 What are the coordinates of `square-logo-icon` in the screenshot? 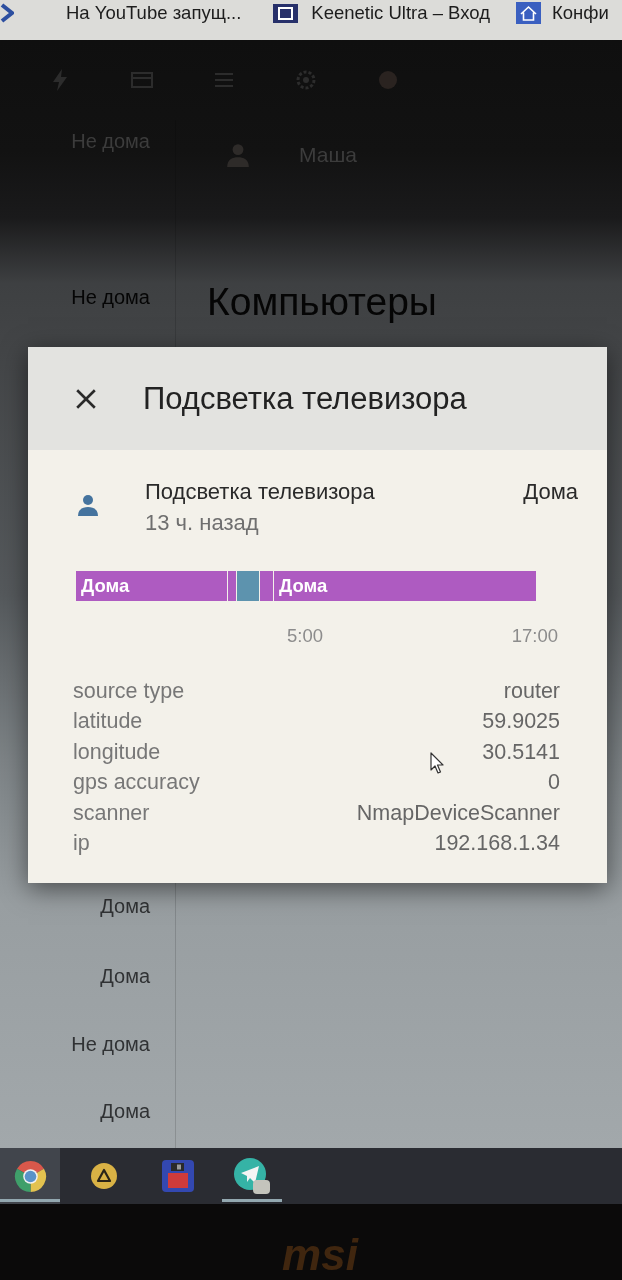 It's located at (286, 13).